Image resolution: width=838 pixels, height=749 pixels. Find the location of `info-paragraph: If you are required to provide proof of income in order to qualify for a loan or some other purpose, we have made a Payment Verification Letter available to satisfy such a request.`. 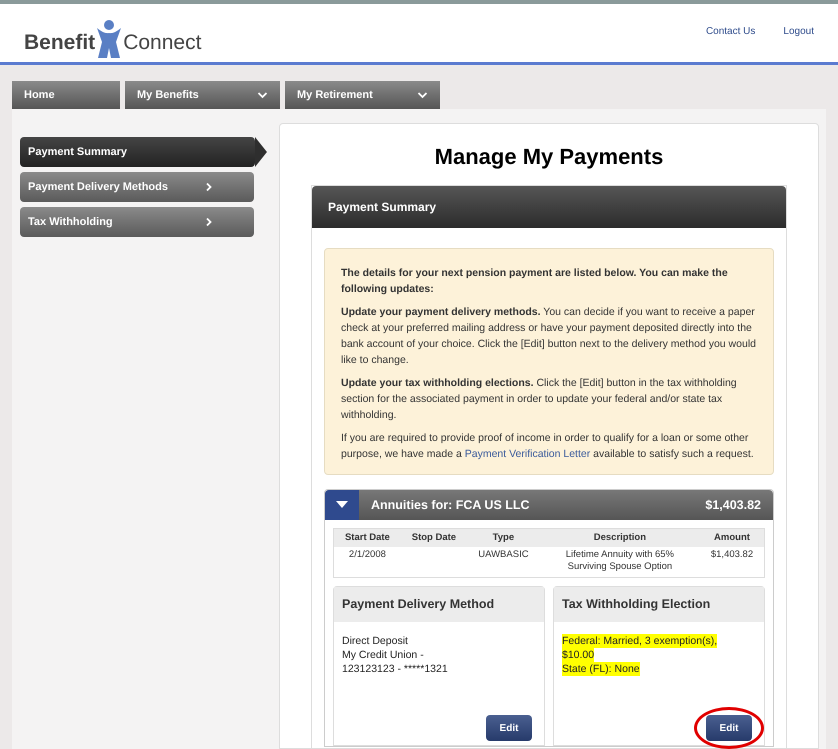

info-paragraph: If you are required to provide proof of income in order to qualify for a loan or some other purpose, we have made a Payment Verification Letter available to satisfy such a request. is located at coordinates (548, 446).